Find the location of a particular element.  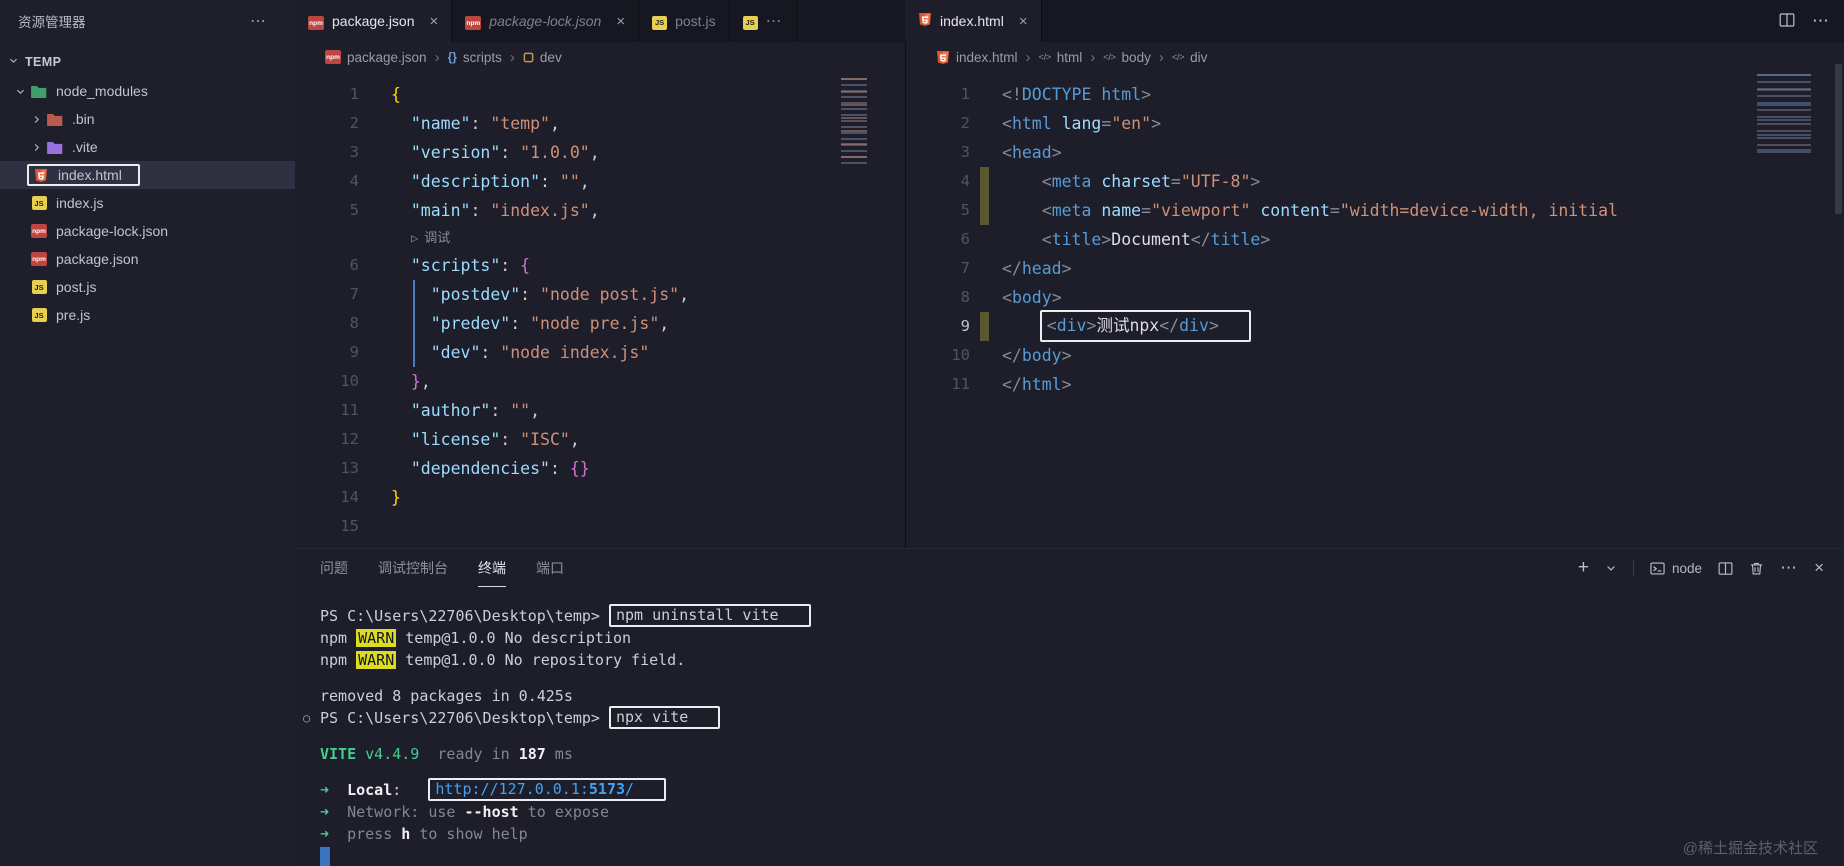

code-text: "license": "ISC", is located at coordinates (495, 439).